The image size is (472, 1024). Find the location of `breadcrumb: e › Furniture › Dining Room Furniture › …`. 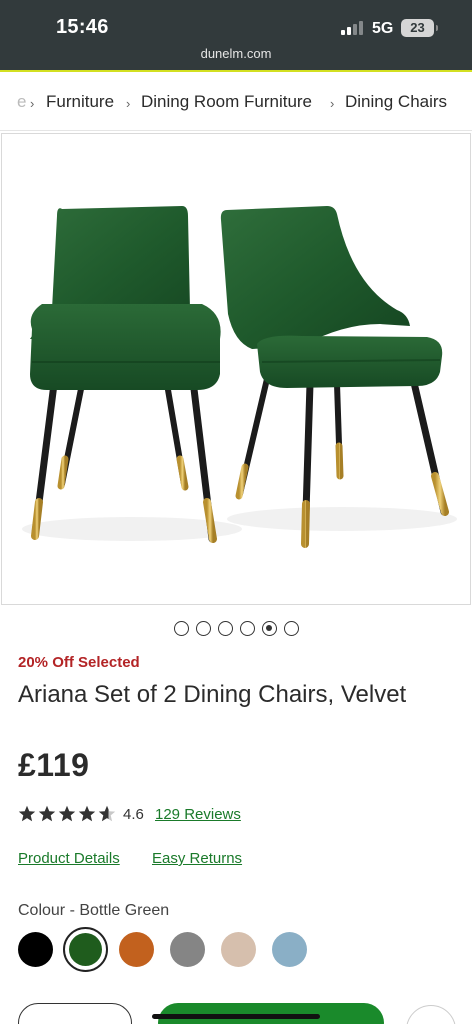

breadcrumb: e › Furniture › Dining Room Furniture › … is located at coordinates (236, 103).